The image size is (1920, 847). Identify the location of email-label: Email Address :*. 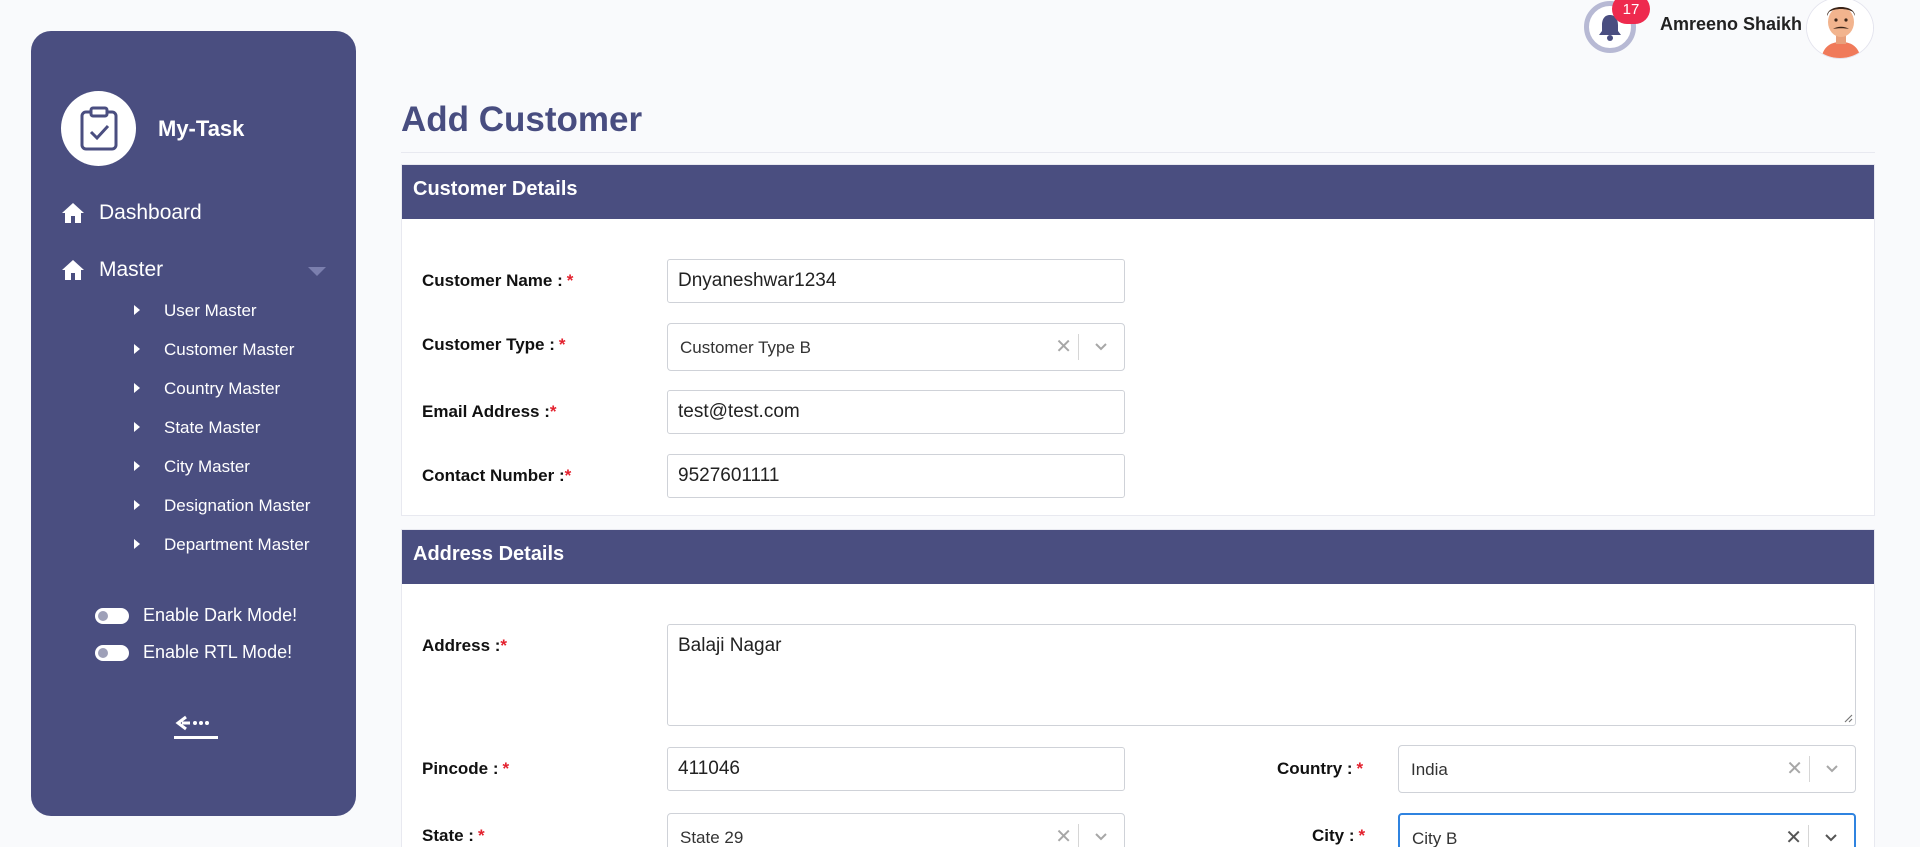
(489, 412).